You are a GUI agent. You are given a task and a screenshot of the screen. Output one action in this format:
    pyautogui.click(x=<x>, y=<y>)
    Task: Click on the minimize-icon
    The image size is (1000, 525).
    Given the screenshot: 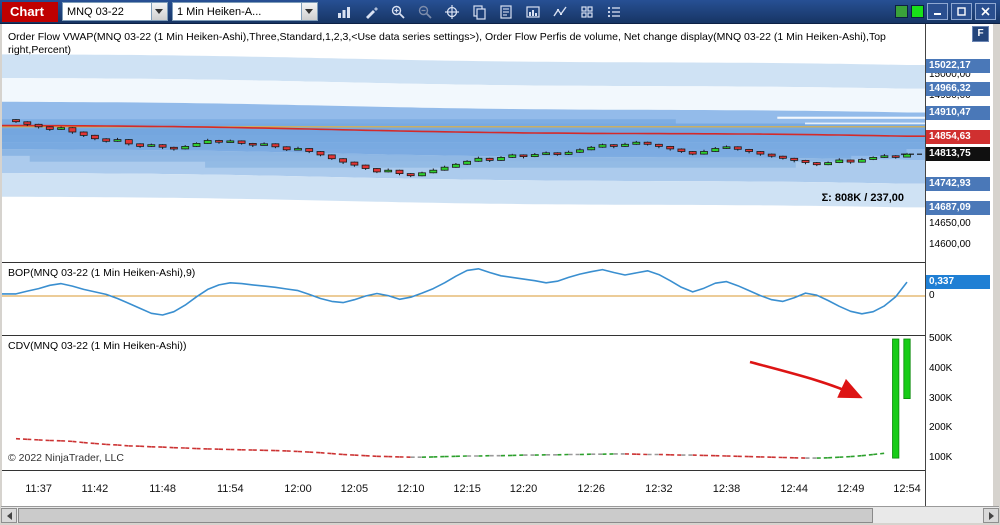 What is the action you would take?
    pyautogui.click(x=937, y=14)
    